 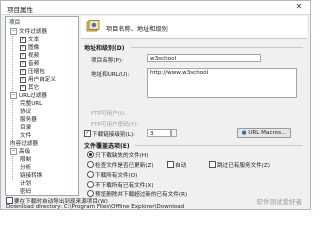 I want to click on tree-item-label: 链接转换, so click(x=31, y=176).